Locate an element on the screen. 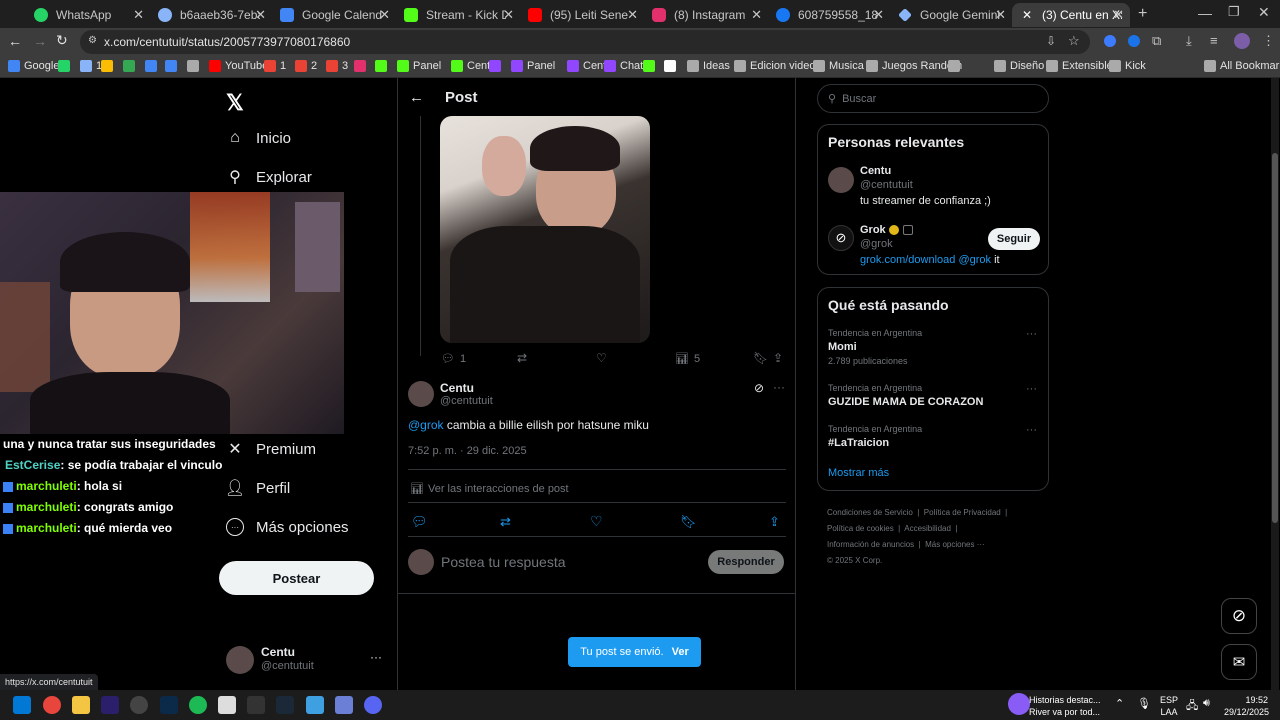  follow-button: Seguir is located at coordinates (1014, 239).